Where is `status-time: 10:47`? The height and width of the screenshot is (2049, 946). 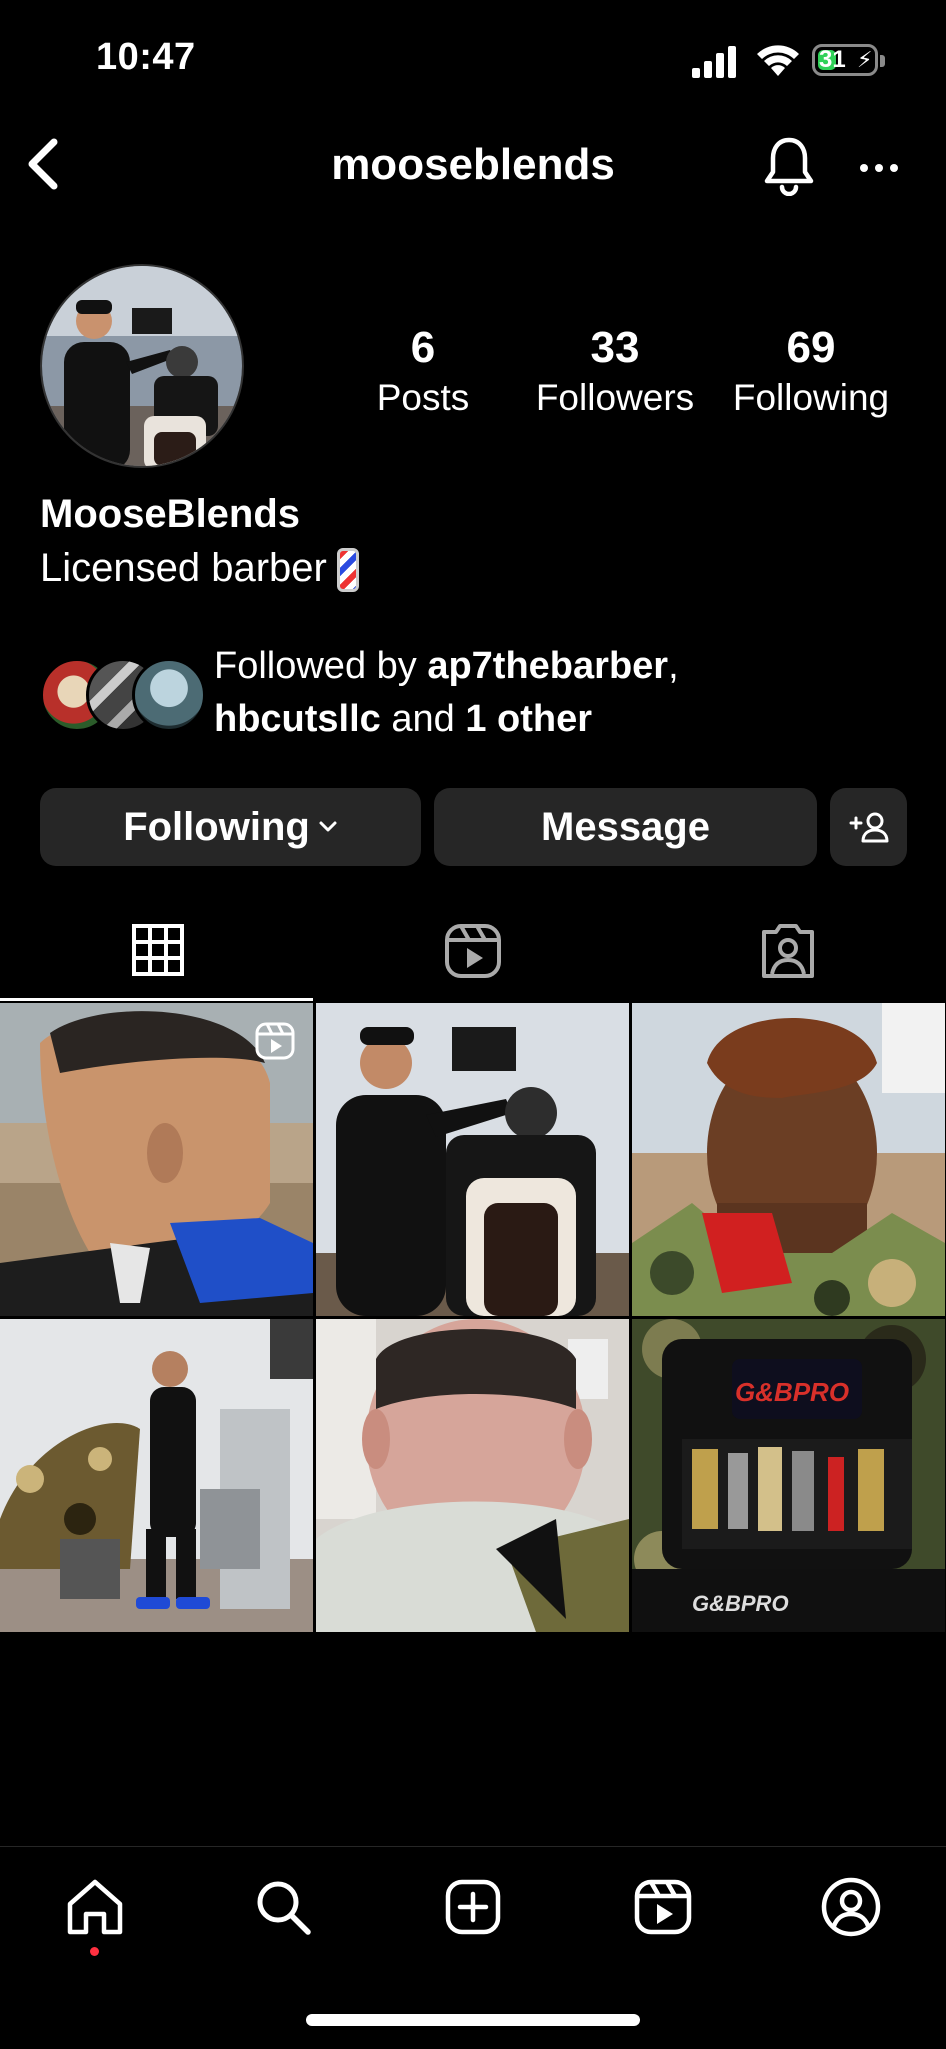
status-time: 10:47 is located at coordinates (146, 57).